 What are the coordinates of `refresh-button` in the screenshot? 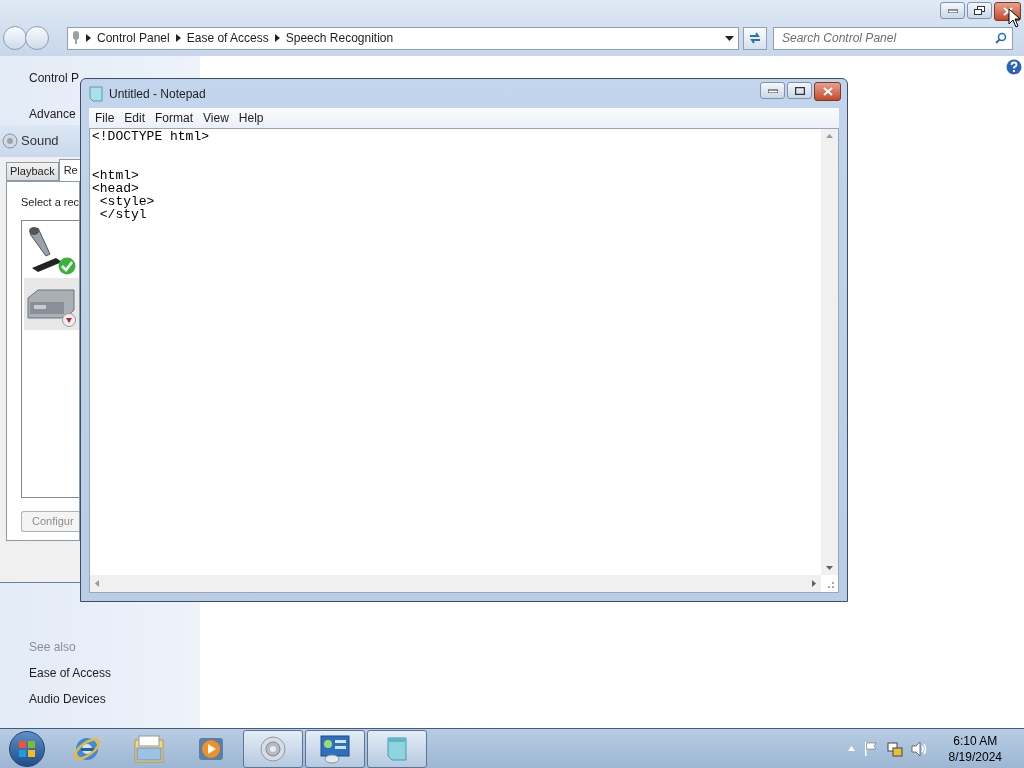 It's located at (755, 38).